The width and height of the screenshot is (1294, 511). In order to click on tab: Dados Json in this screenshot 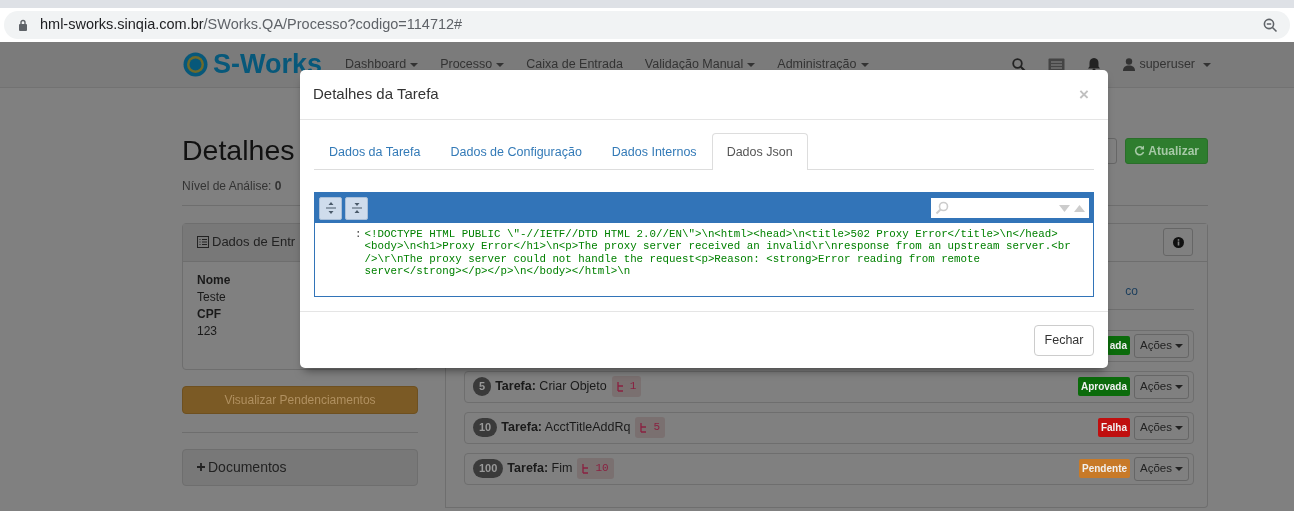, I will do `click(759, 151)`.